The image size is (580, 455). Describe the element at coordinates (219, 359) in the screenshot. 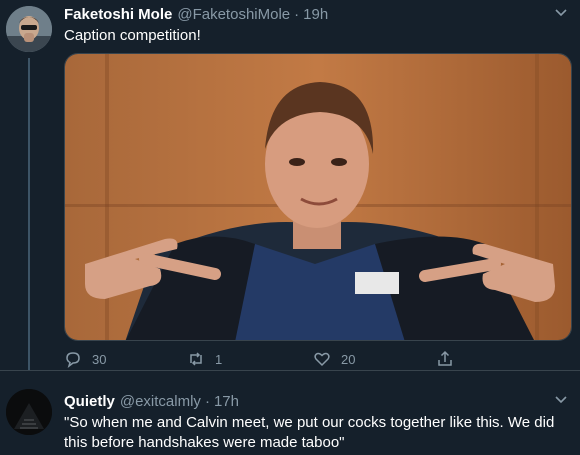

I see `retweet-count: 1` at that location.